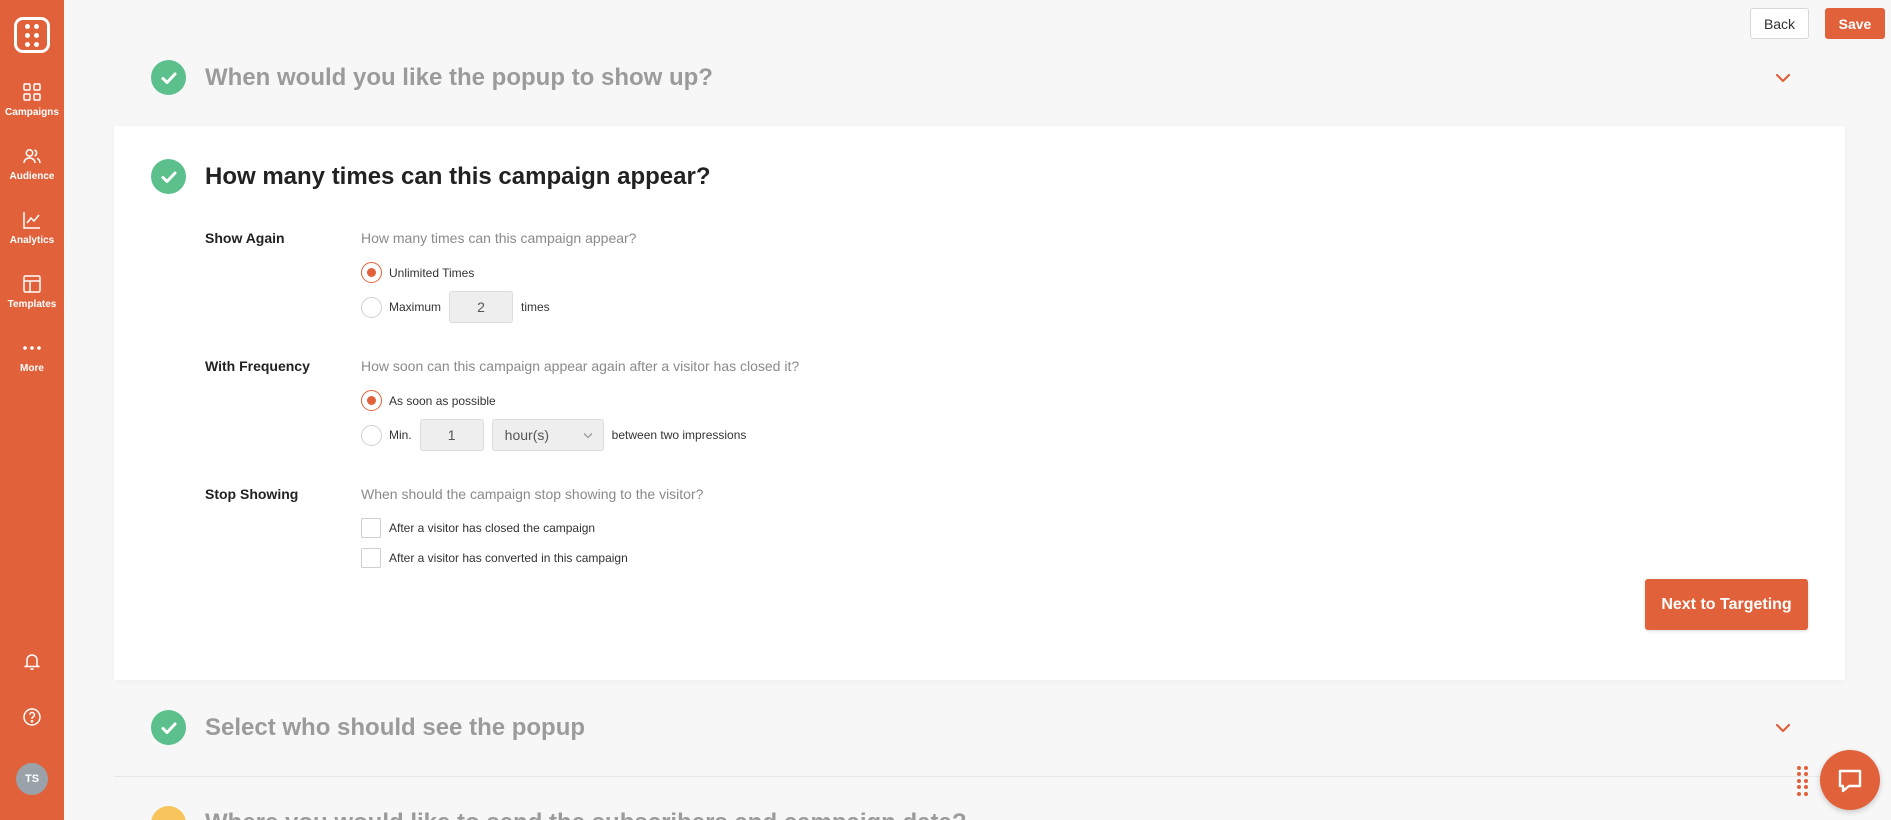 This screenshot has width=1891, height=820. What do you see at coordinates (32, 176) in the screenshot?
I see `sidebar-item-label: Audience` at bounding box center [32, 176].